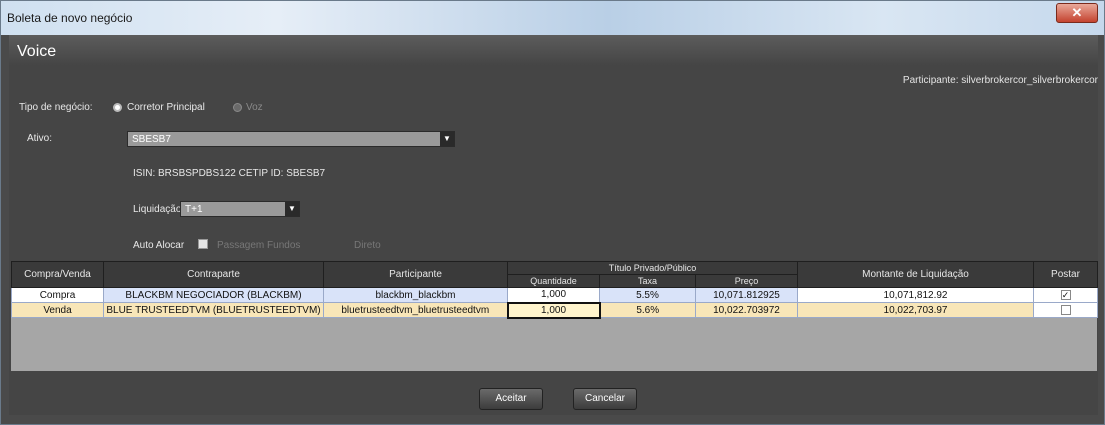 This screenshot has width=1105, height=425. What do you see at coordinates (37, 51) in the screenshot?
I see `page-title: Voice` at bounding box center [37, 51].